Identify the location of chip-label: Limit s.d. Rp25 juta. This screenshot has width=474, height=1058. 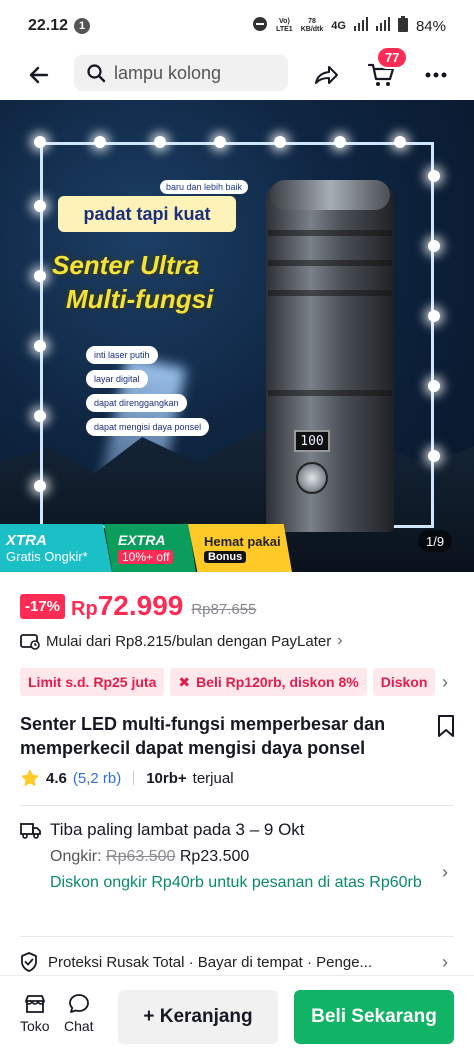
(92, 682).